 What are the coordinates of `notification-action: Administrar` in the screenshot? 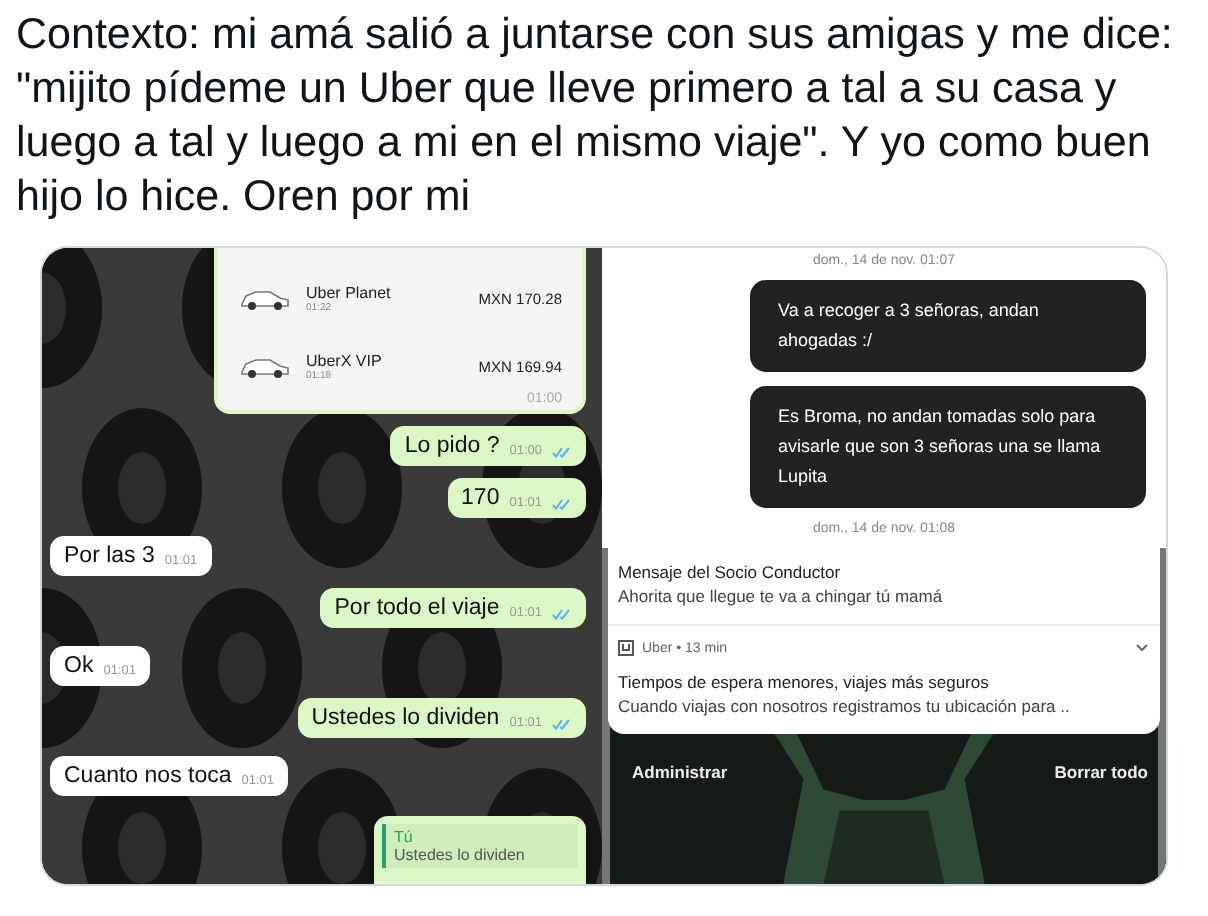 It's located at (680, 772).